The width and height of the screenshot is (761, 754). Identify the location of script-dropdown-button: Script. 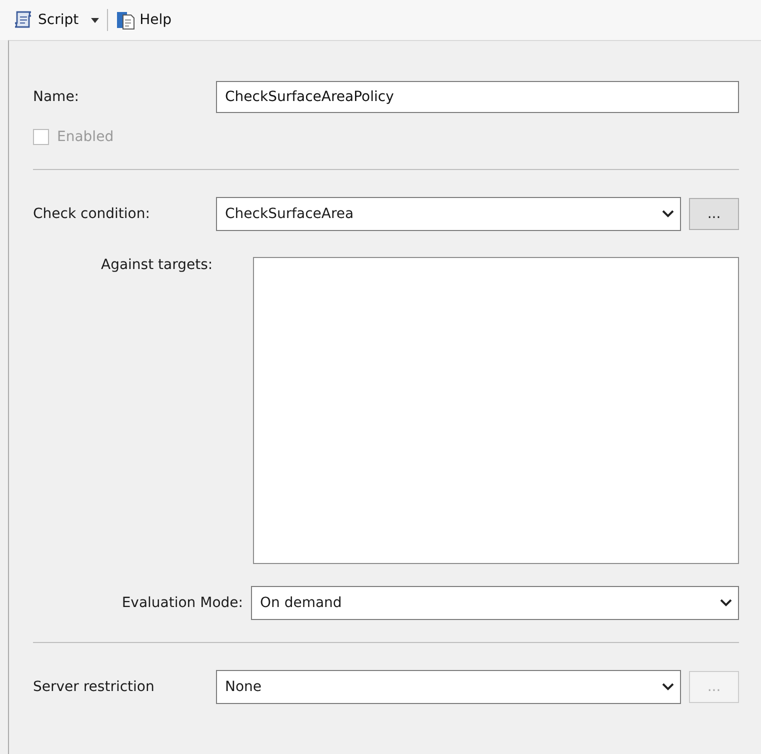
(55, 20).